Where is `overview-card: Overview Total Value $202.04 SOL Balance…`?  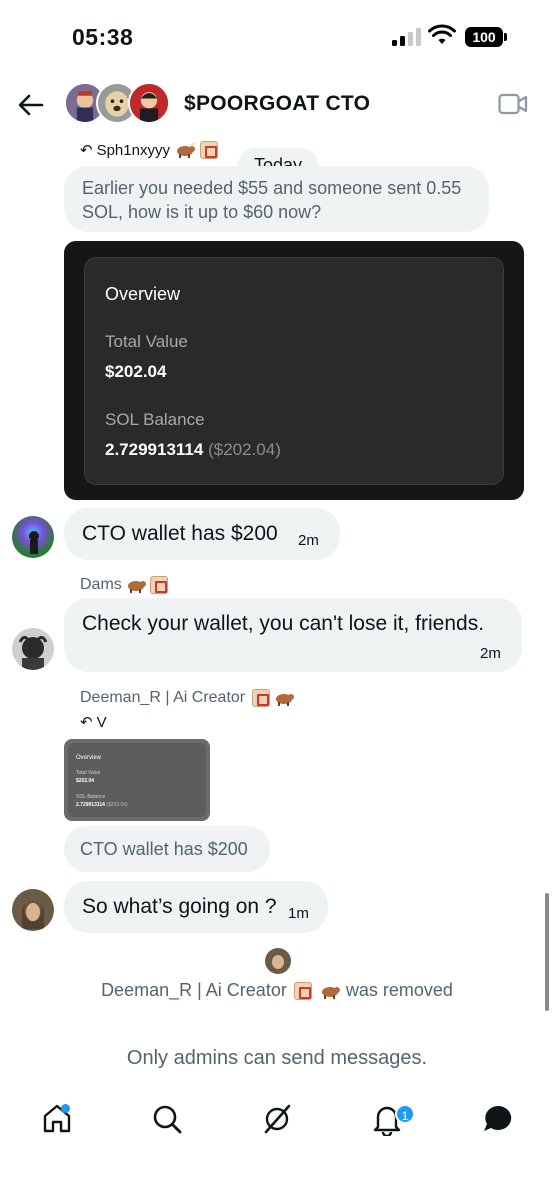 overview-card: Overview Total Value $202.04 SOL Balance… is located at coordinates (294, 371).